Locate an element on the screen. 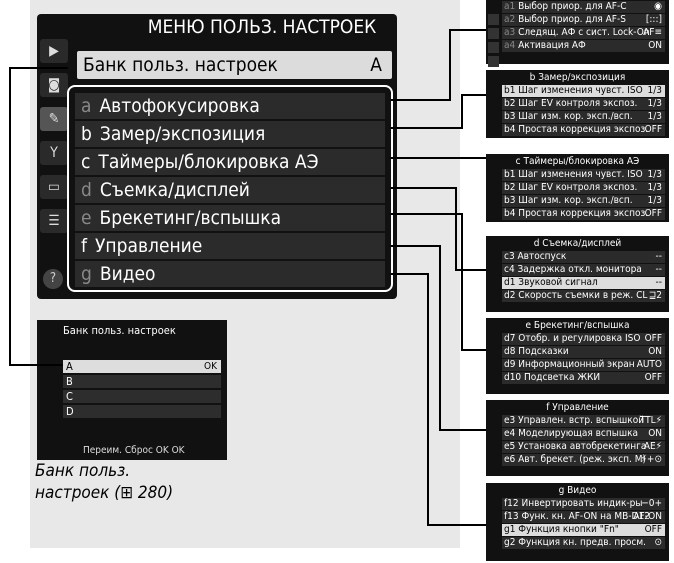 The height and width of the screenshot is (563, 674). connector-d is located at coordinates (438, 229).